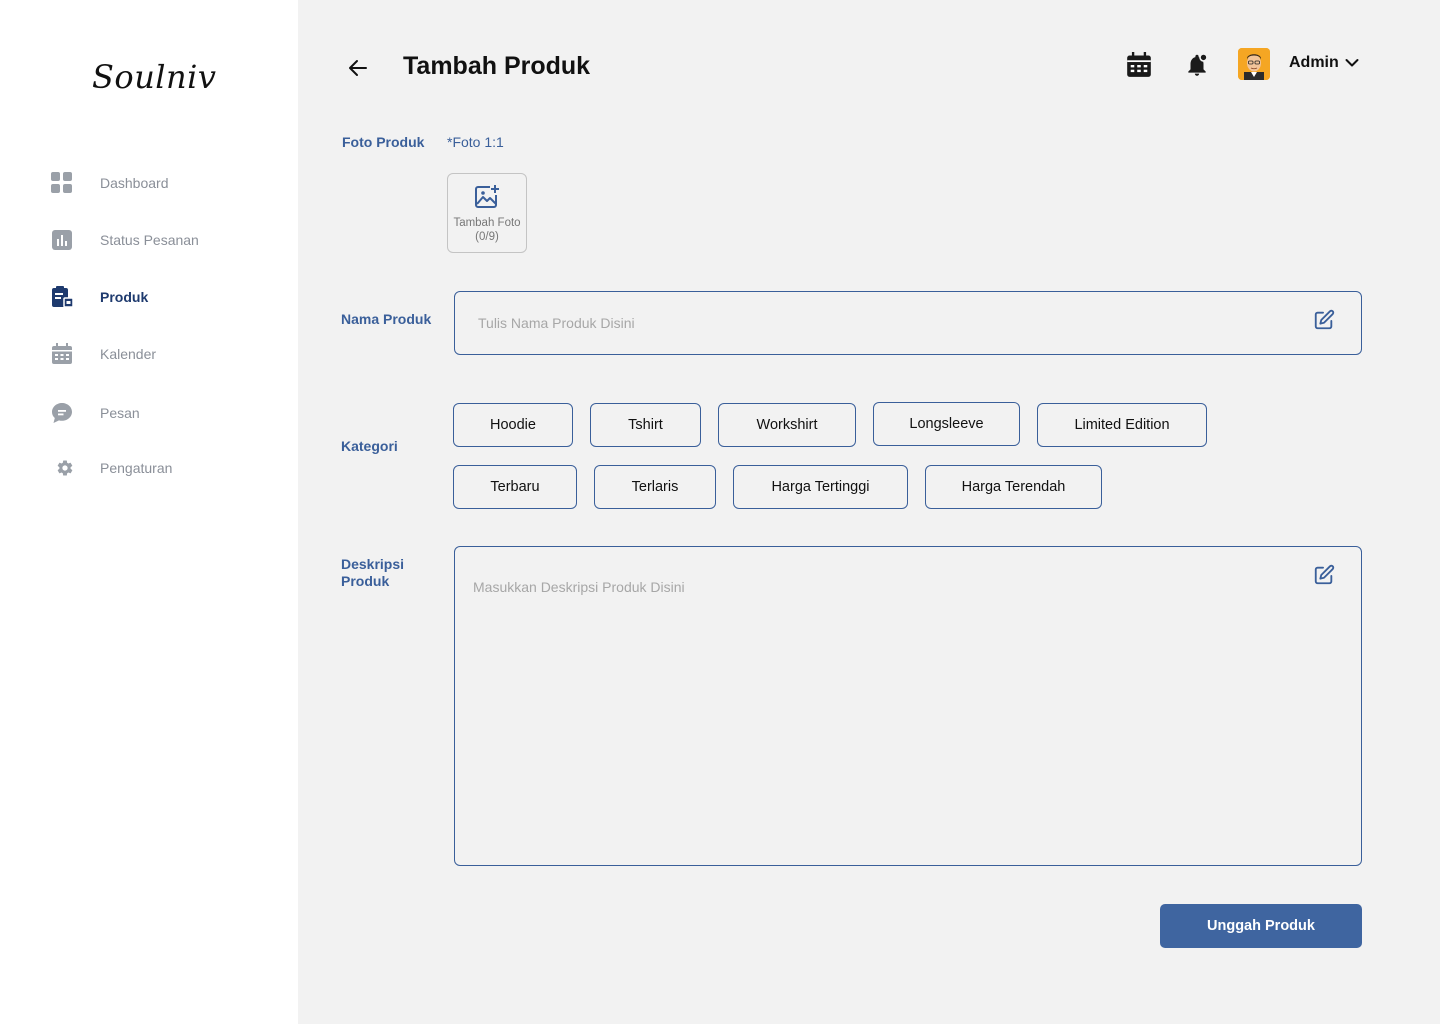 Image resolution: width=1440 pixels, height=1024 pixels. I want to click on chevron-down-icon, so click(1352, 63).